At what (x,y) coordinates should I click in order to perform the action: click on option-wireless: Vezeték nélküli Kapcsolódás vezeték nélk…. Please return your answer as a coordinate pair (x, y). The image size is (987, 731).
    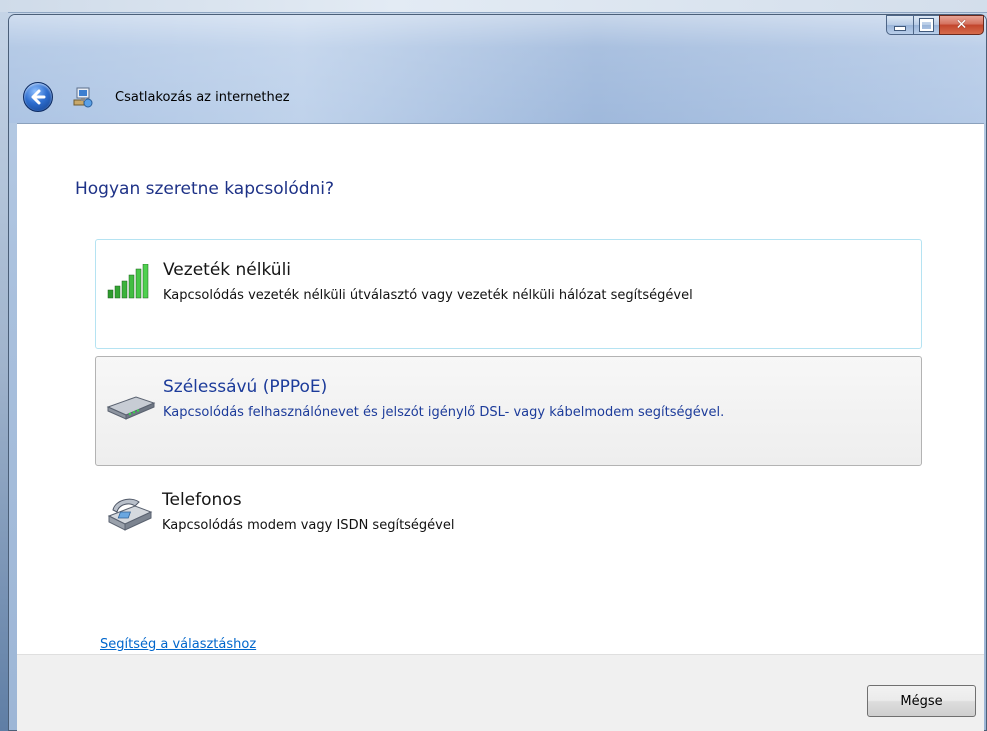
    Looking at the image, I should click on (508, 294).